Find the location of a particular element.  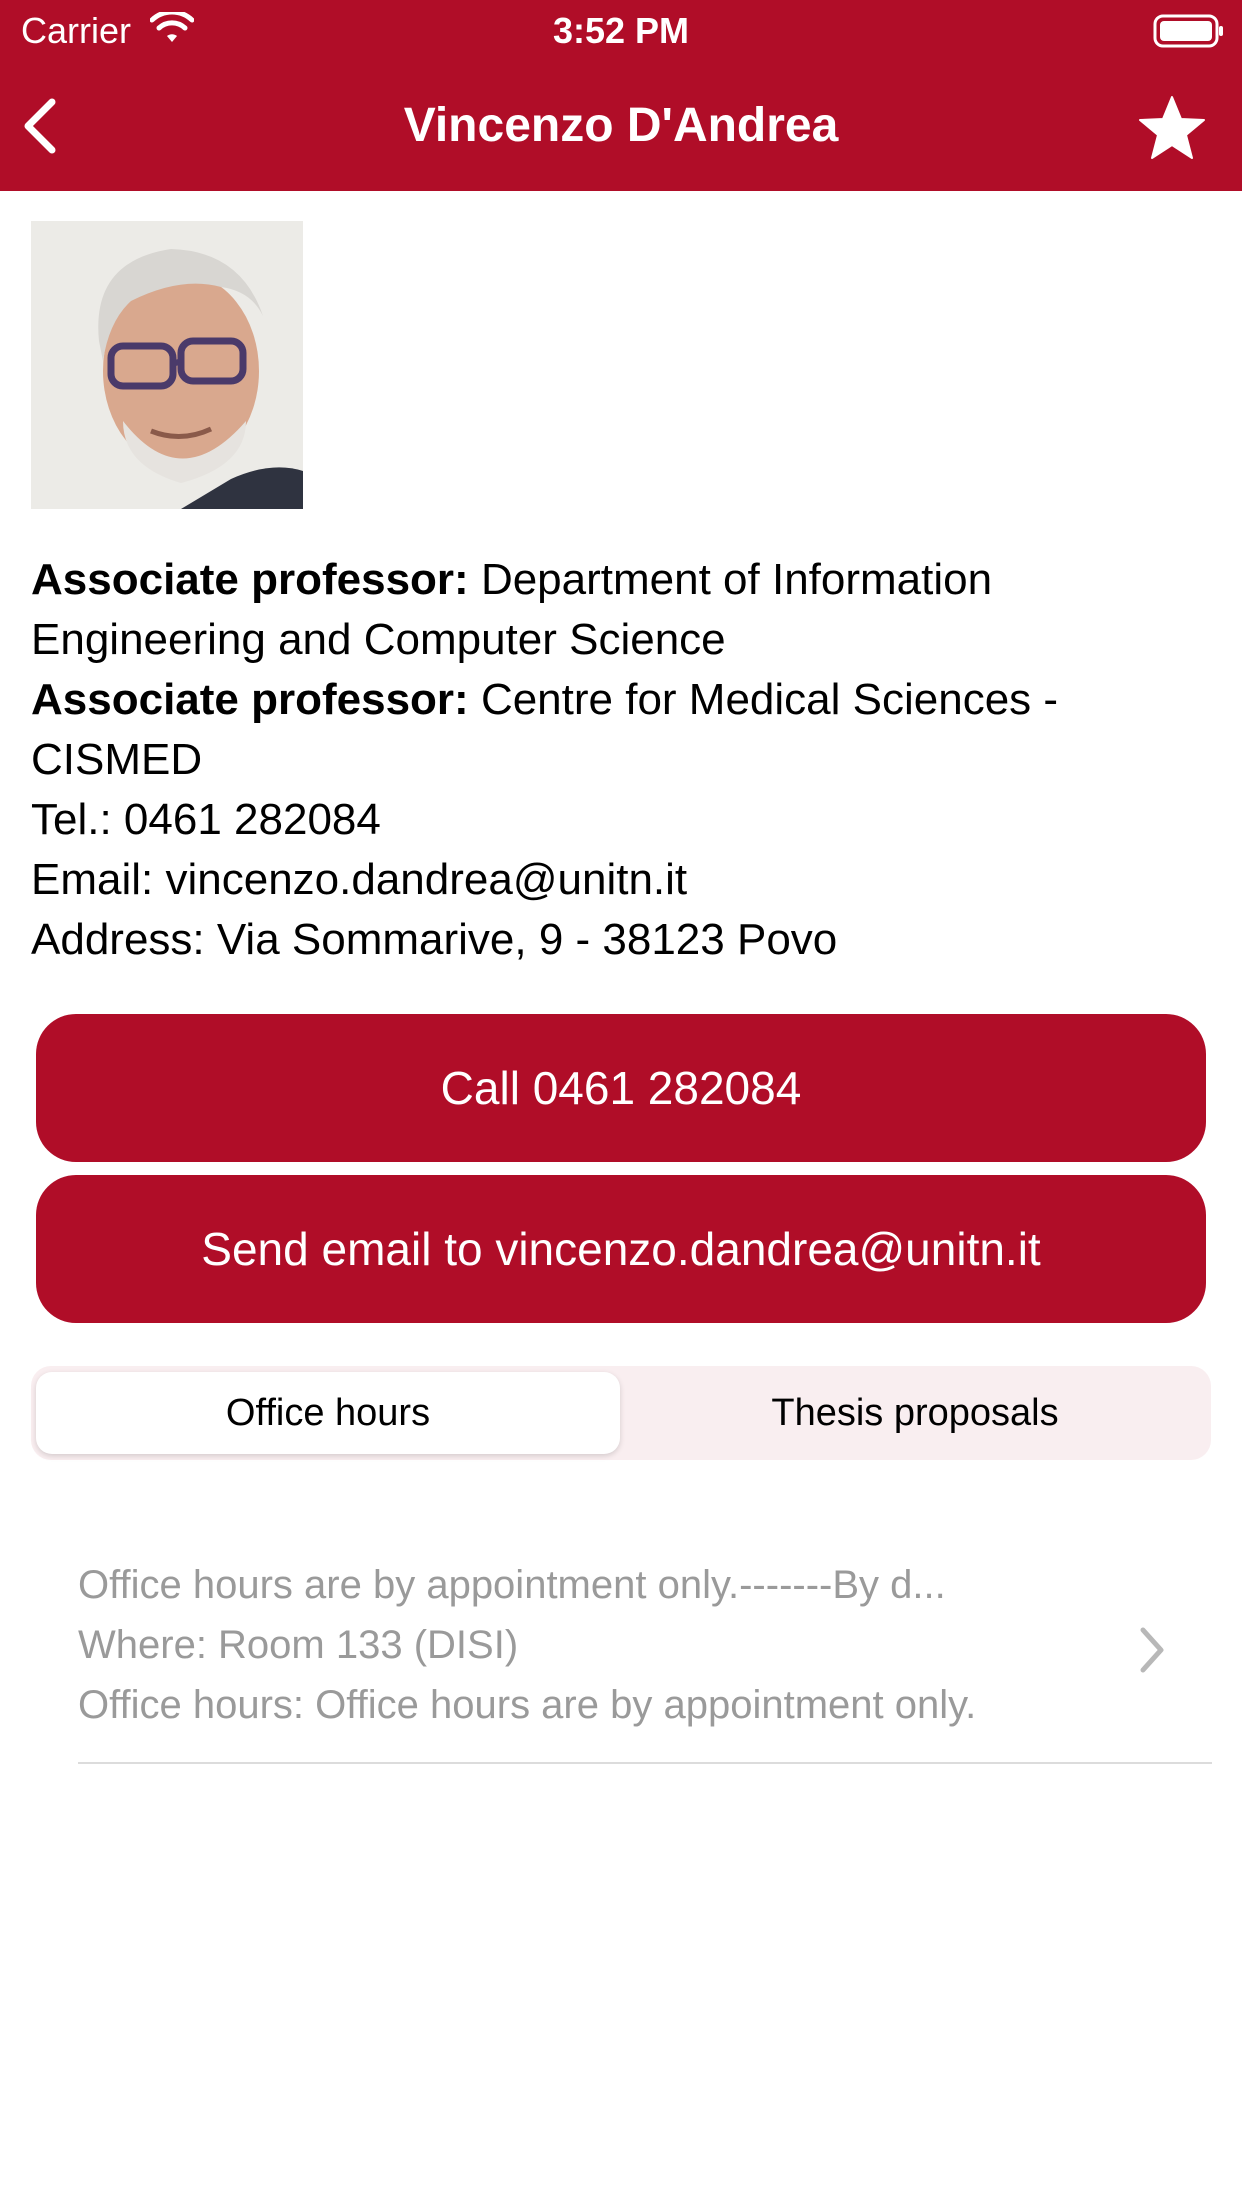

navigation-bar: Carrier 3:52 PM Vincenzo D'Andrea is located at coordinates (621, 95).